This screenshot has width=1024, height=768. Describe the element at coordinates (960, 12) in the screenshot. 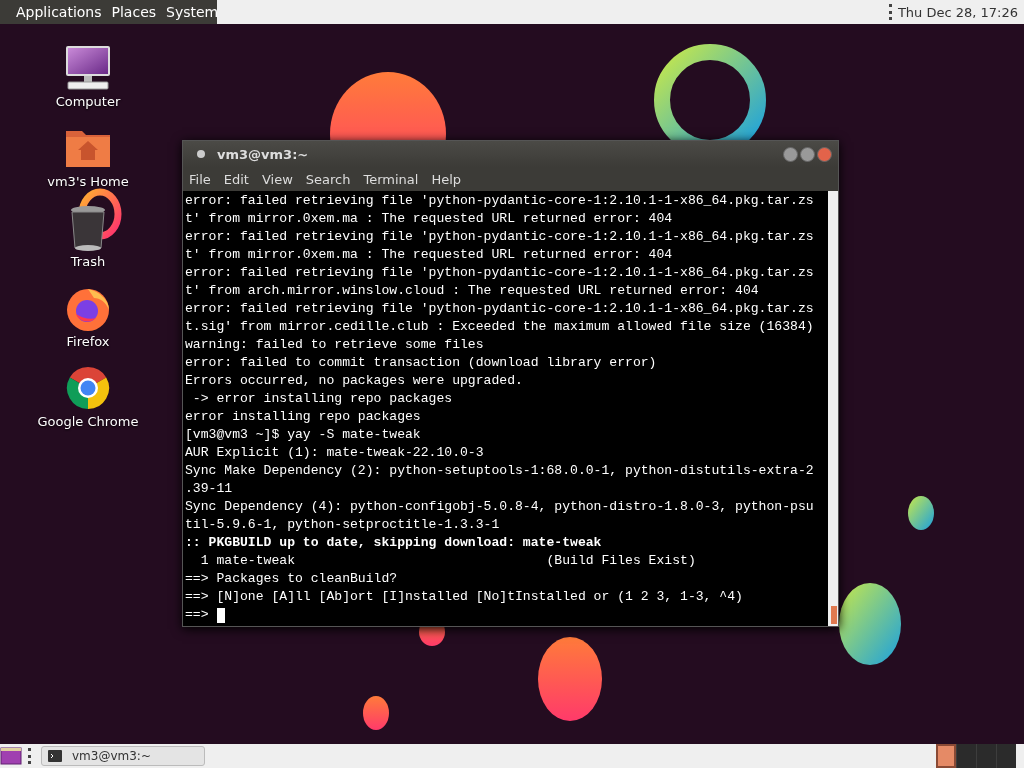

I see `clock: Thu Dec 28, 17:26` at that location.